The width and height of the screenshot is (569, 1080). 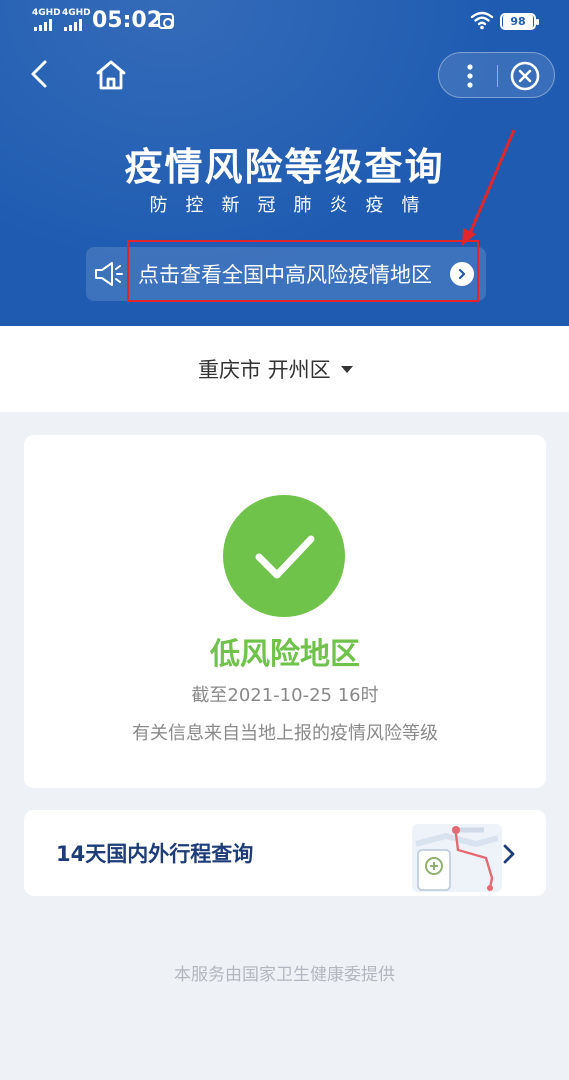 What do you see at coordinates (285, 695) in the screenshot?
I see `as-of-time: 截至2021-10-25 16时` at bounding box center [285, 695].